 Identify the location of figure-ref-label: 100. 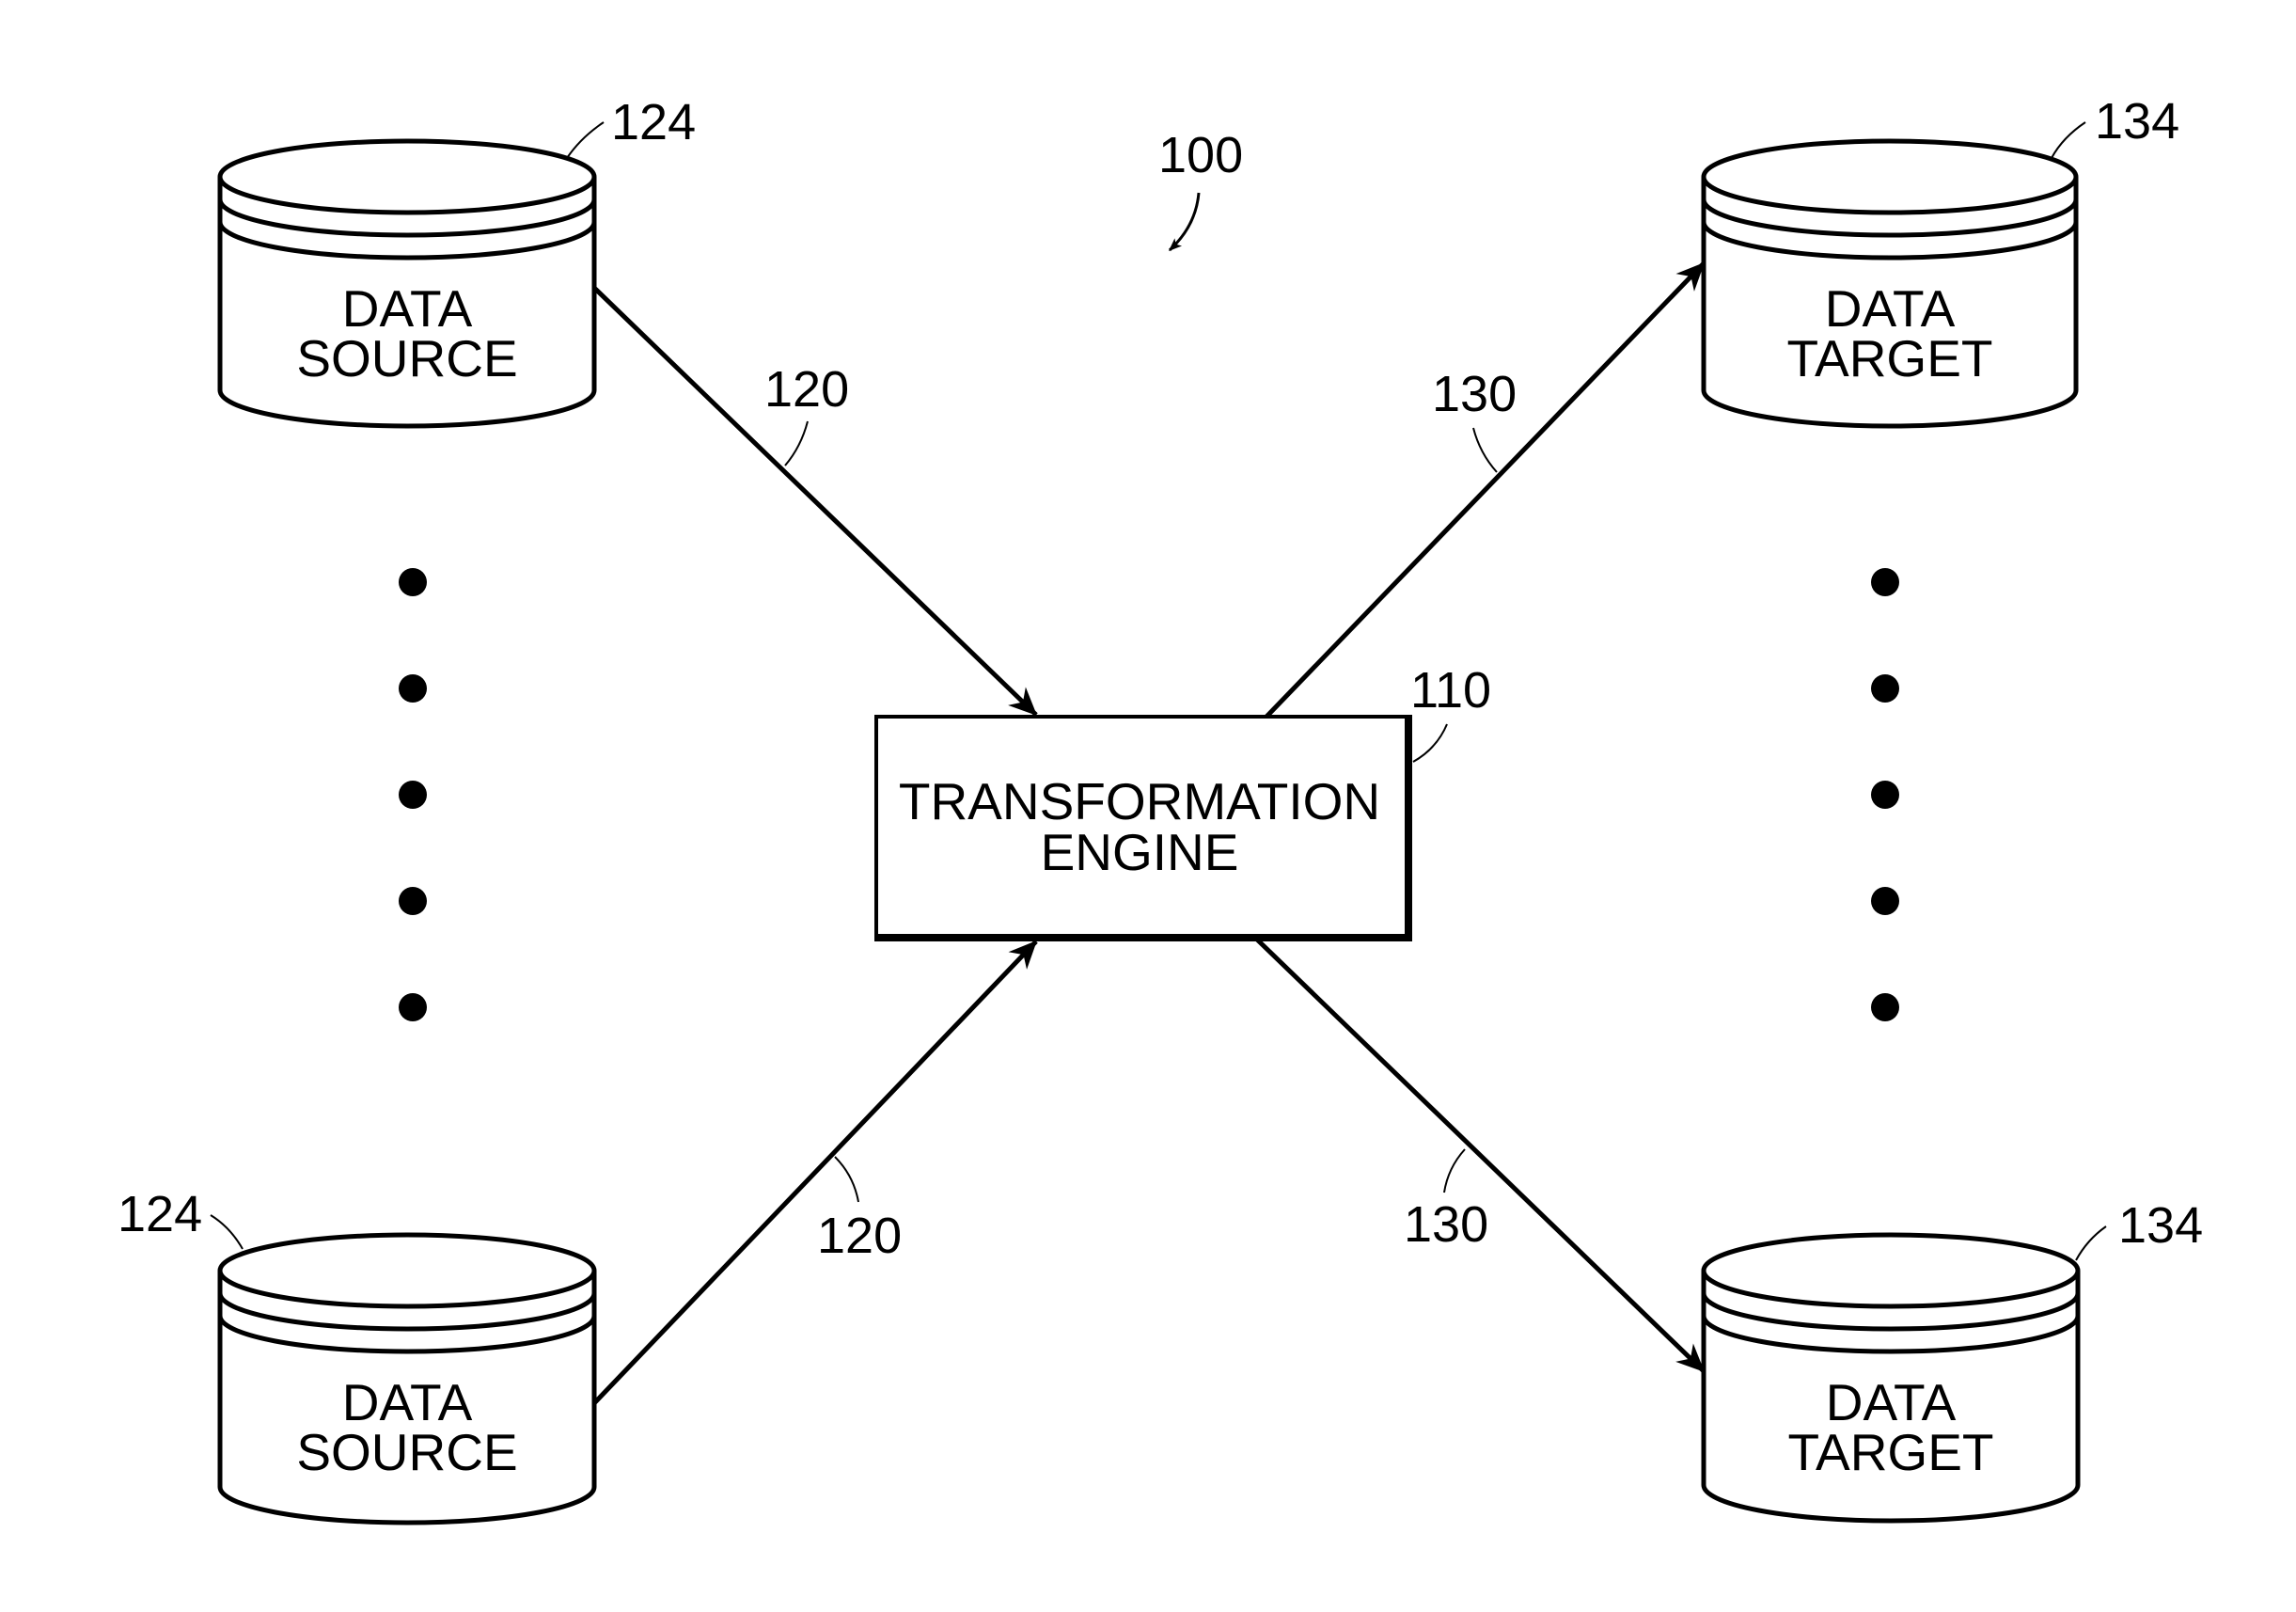
(1200, 155).